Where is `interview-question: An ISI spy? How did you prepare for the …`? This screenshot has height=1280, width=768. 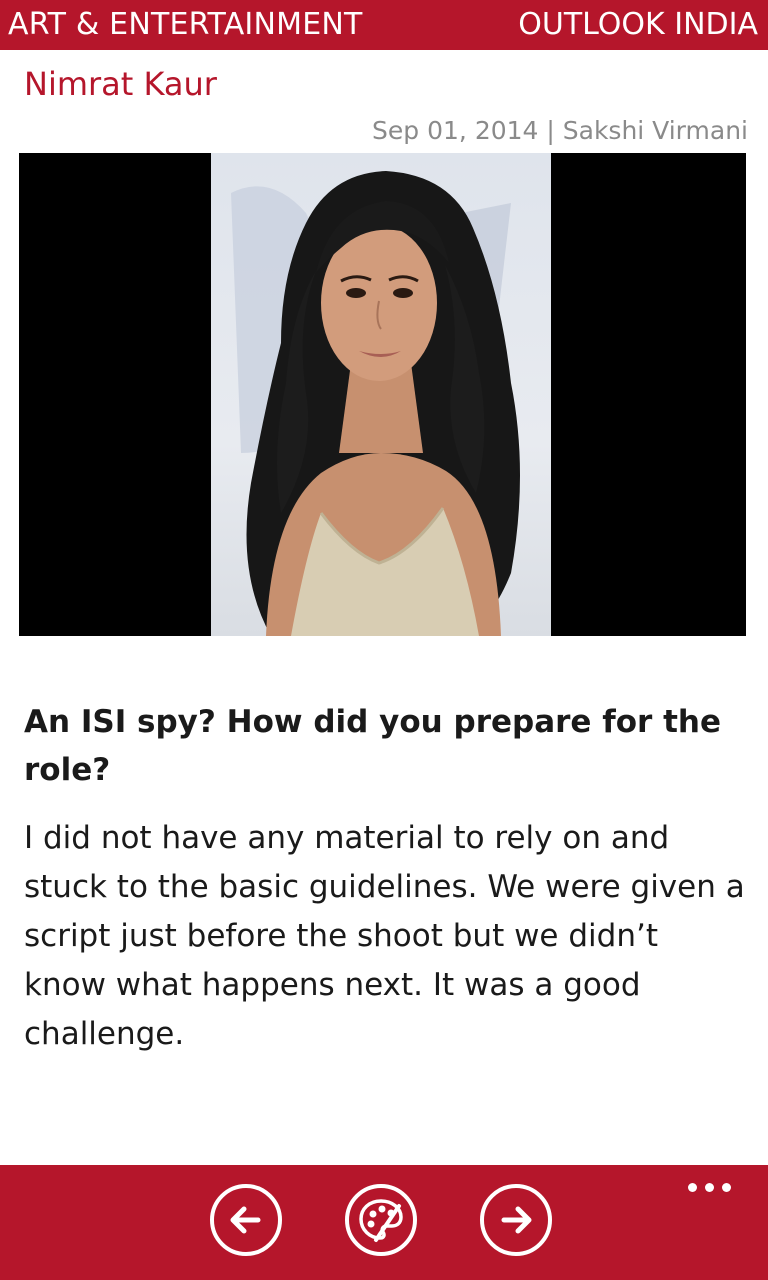 interview-question: An ISI spy? How did you prepare for the … is located at coordinates (373, 746).